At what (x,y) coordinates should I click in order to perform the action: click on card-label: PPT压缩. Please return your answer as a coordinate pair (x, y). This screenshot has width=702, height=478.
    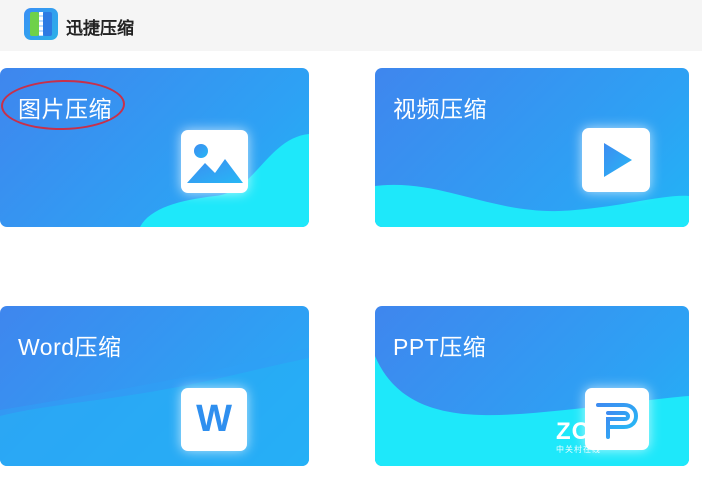
    Looking at the image, I should click on (440, 347).